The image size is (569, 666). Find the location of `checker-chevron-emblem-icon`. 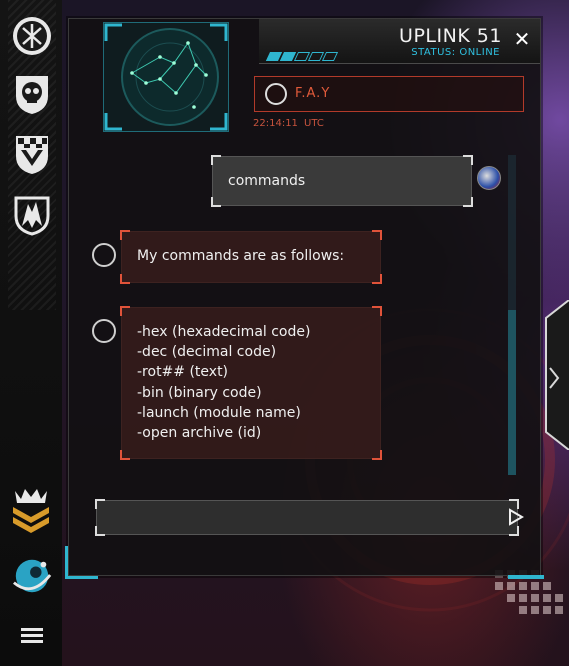

checker-chevron-emblem-icon is located at coordinates (32, 154).